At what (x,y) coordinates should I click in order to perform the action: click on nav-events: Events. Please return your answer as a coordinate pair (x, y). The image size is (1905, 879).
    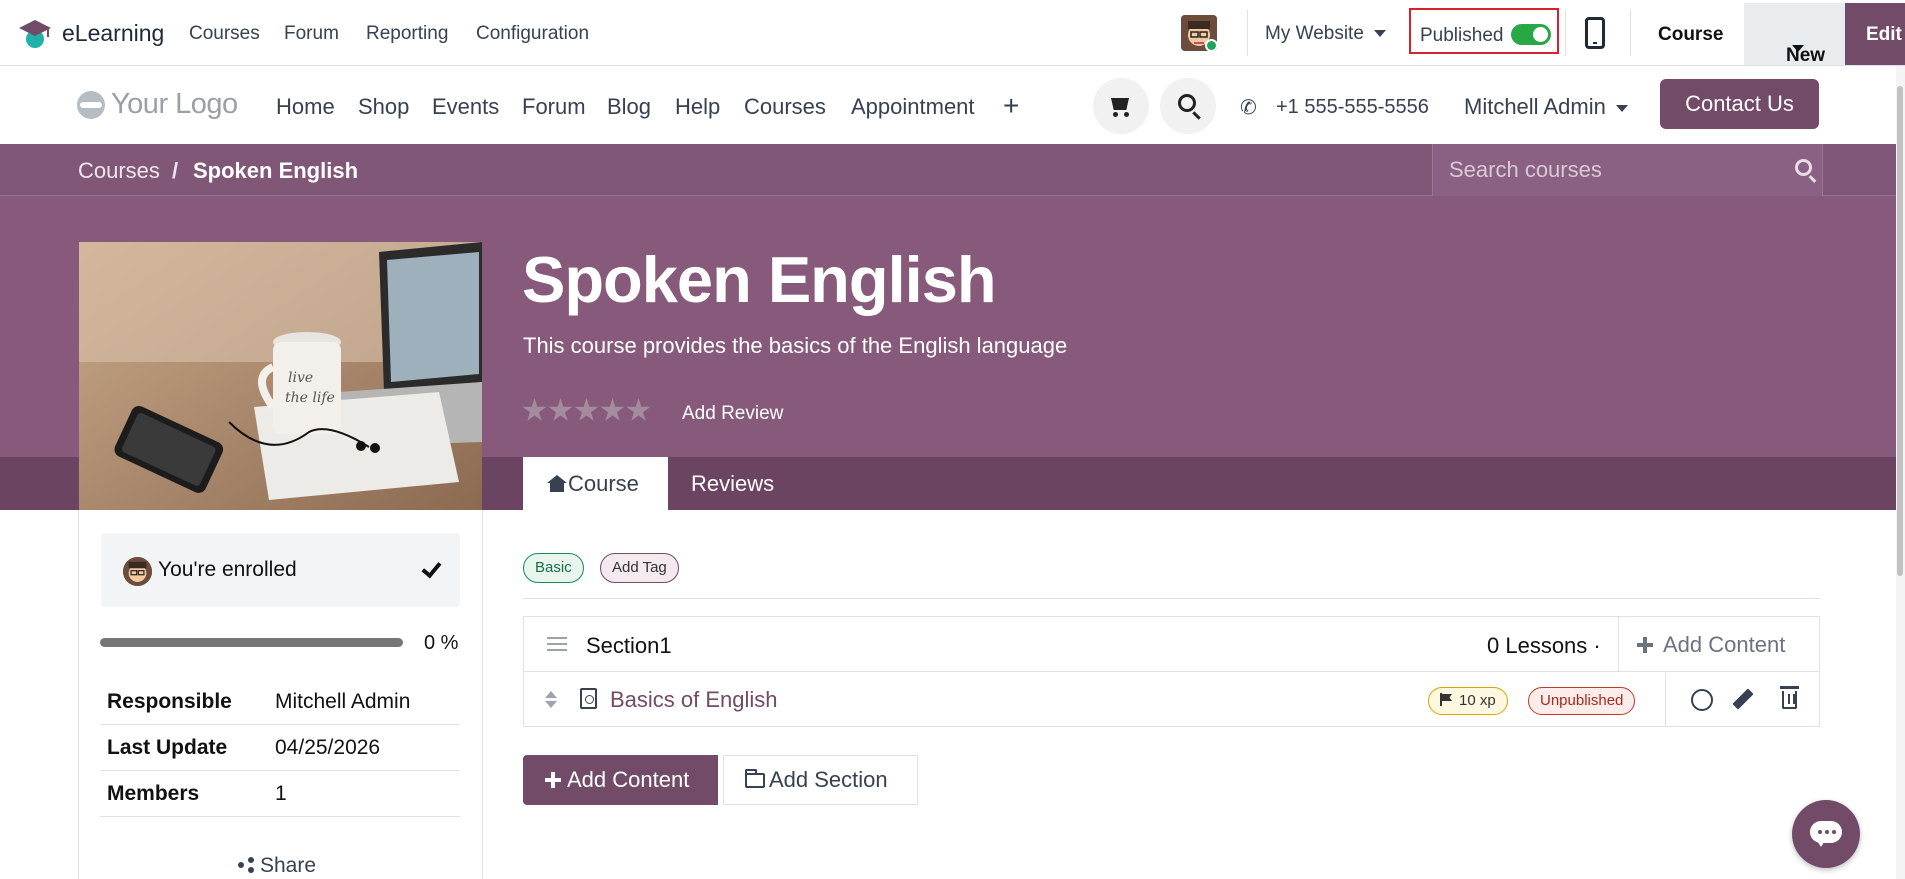
    Looking at the image, I should click on (465, 107).